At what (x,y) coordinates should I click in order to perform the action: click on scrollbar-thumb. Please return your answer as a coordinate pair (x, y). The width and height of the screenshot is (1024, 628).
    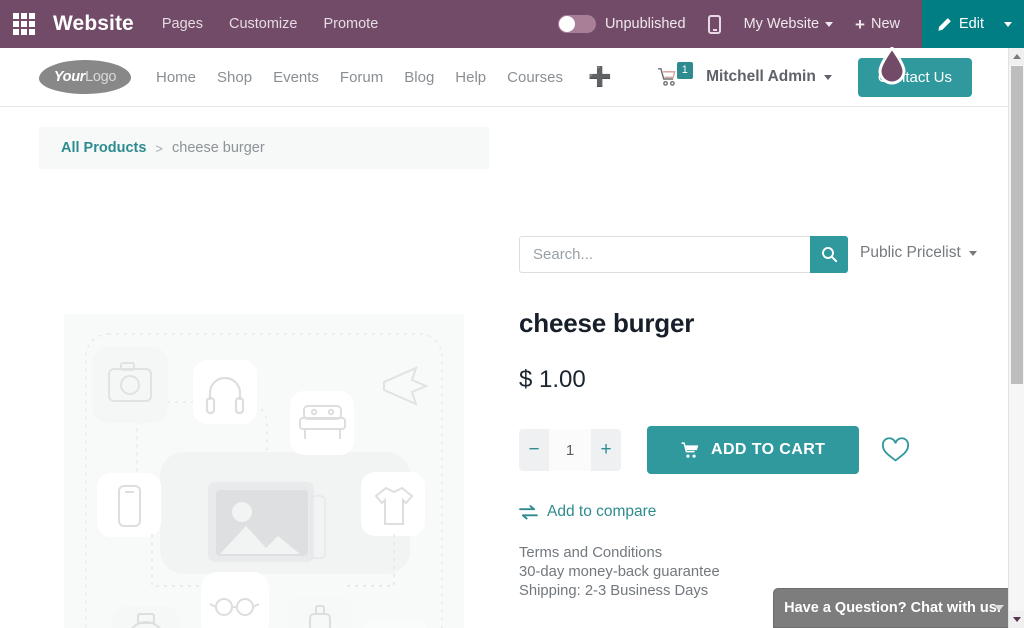
    Looking at the image, I should click on (1017, 225).